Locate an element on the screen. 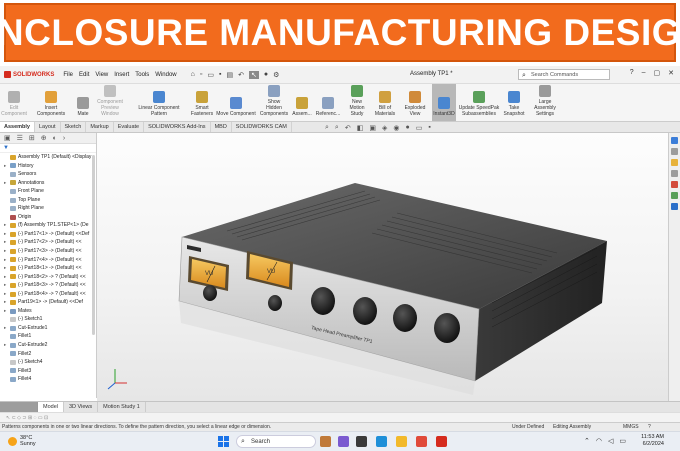 Image resolution: width=680 pixels, height=451 pixels. solidworks-forum-icon is located at coordinates (674, 206).